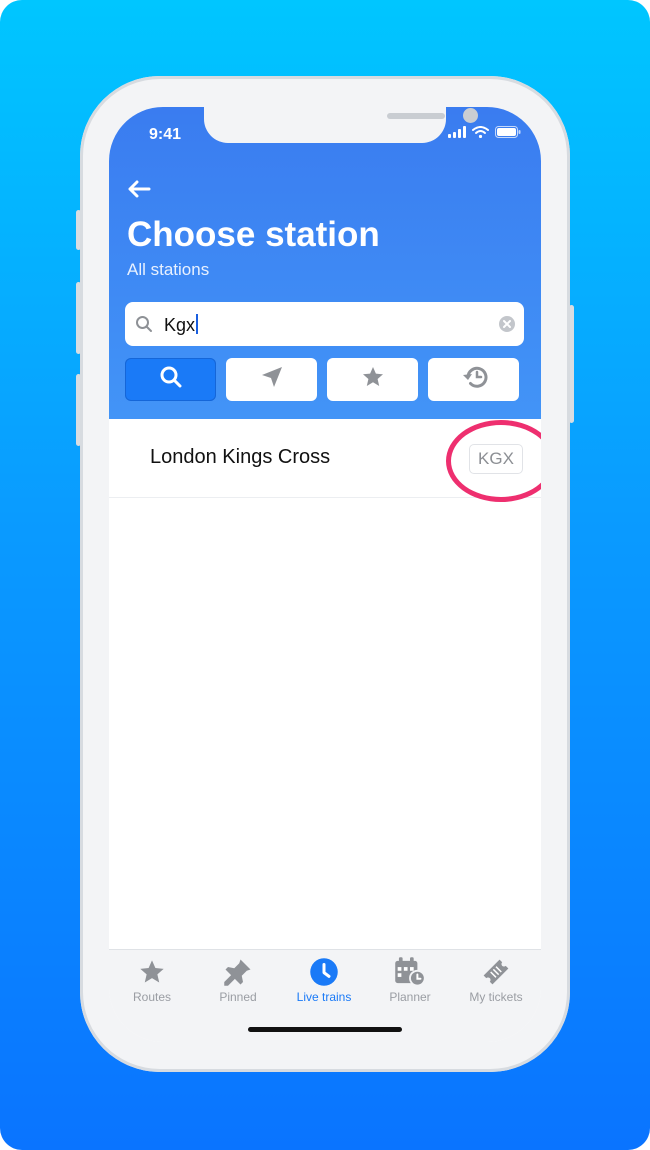  I want to click on search-input: Kgx, so click(181, 325).